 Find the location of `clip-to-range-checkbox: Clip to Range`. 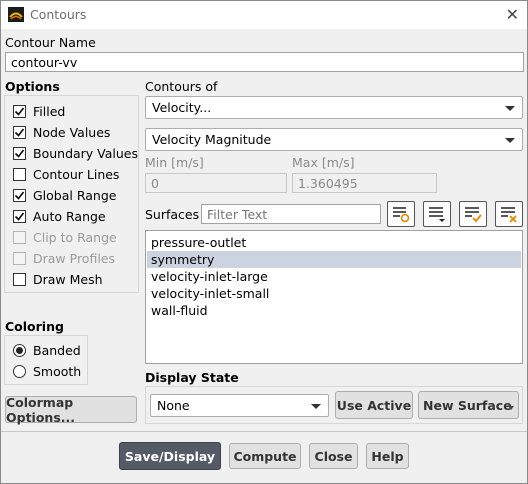

clip-to-range-checkbox: Clip to Range is located at coordinates (65, 237).